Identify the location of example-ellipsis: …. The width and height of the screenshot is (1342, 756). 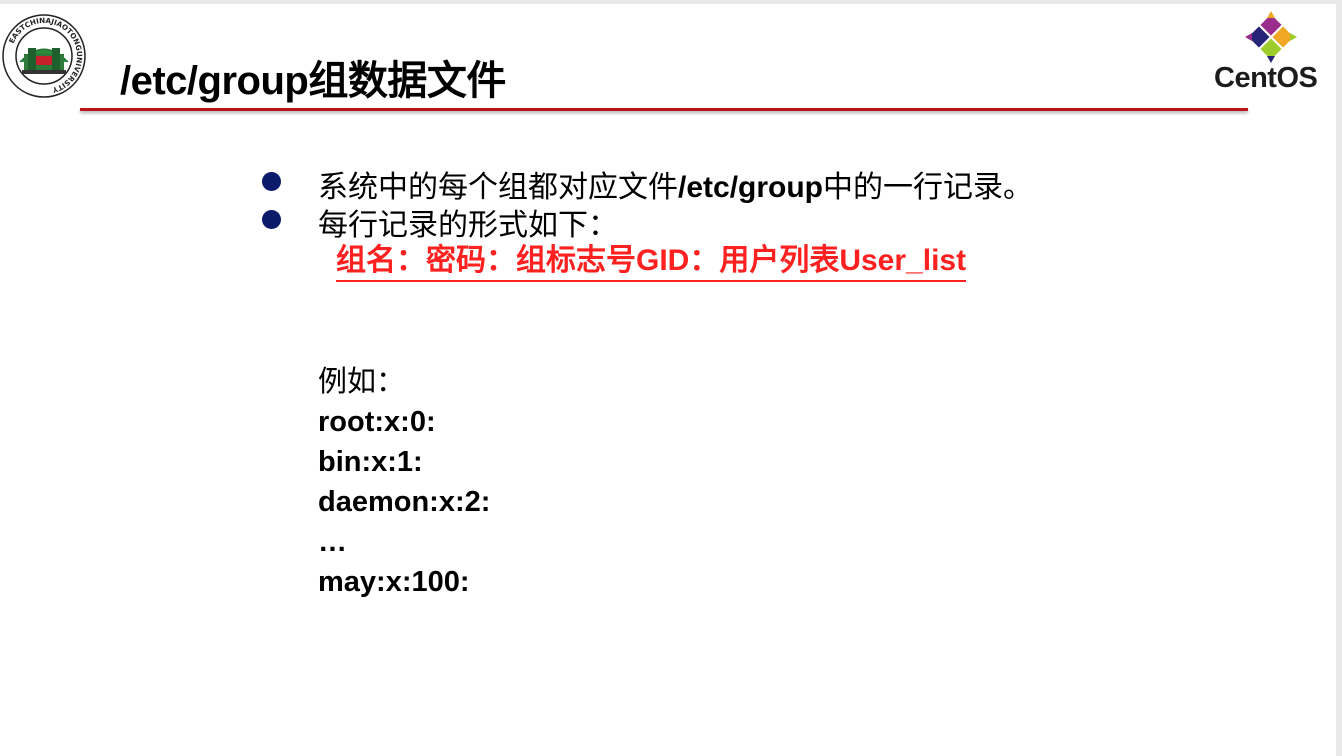
(332, 542).